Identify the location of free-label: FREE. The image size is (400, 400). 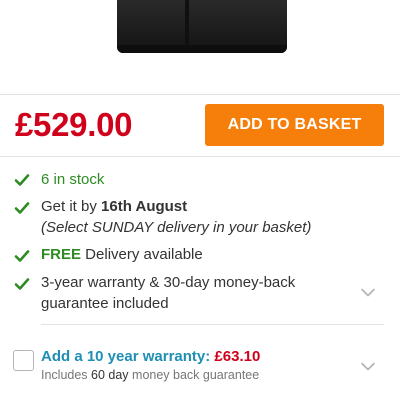
(61, 254).